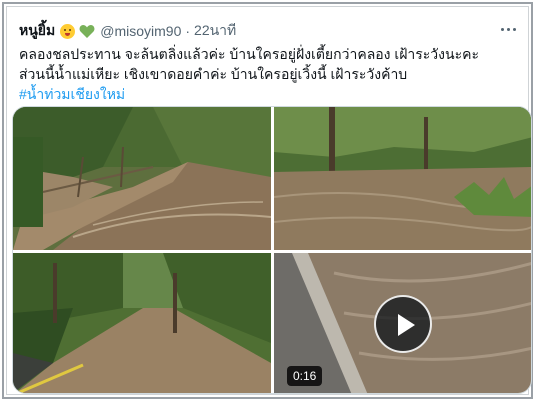 The height and width of the screenshot is (405, 539). Describe the element at coordinates (508, 29) in the screenshot. I see `more-options-icon` at that location.